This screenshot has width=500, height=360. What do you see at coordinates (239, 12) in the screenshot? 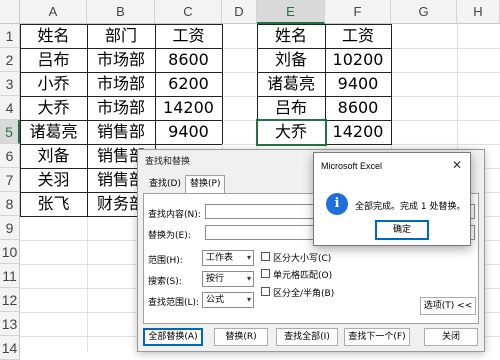
I see `column-header-d: D` at bounding box center [239, 12].